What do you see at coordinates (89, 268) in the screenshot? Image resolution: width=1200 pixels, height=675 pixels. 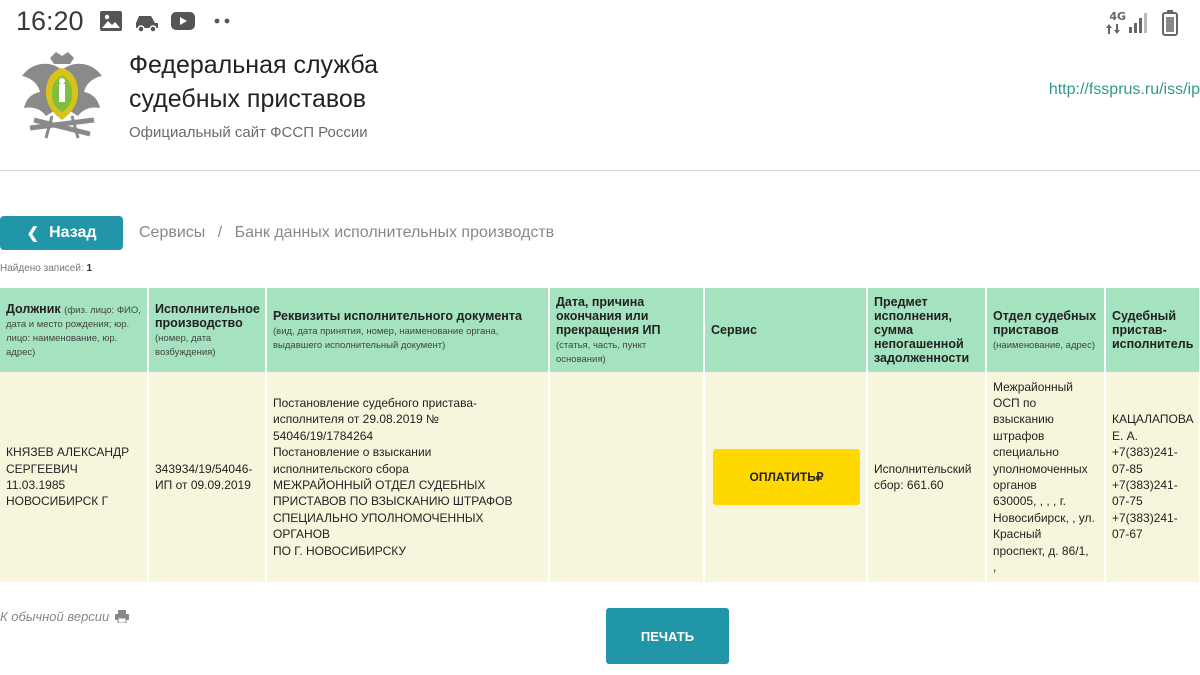 I see `records-found-count: 1` at bounding box center [89, 268].